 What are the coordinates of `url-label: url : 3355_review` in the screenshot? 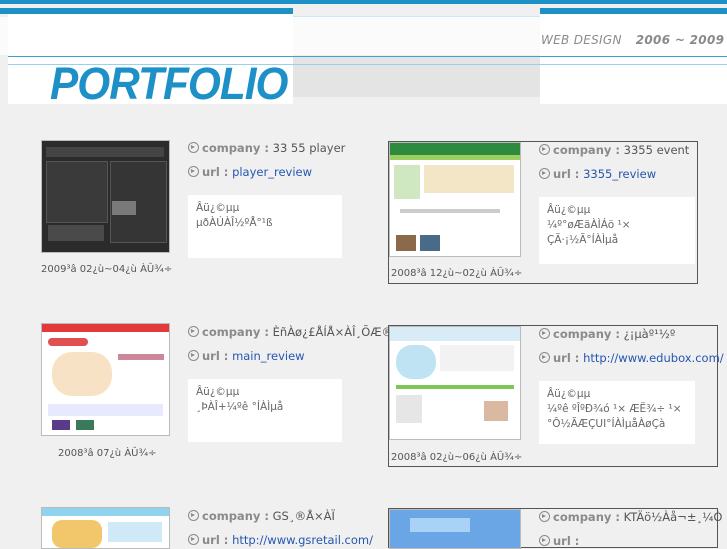 It's located at (597, 174).